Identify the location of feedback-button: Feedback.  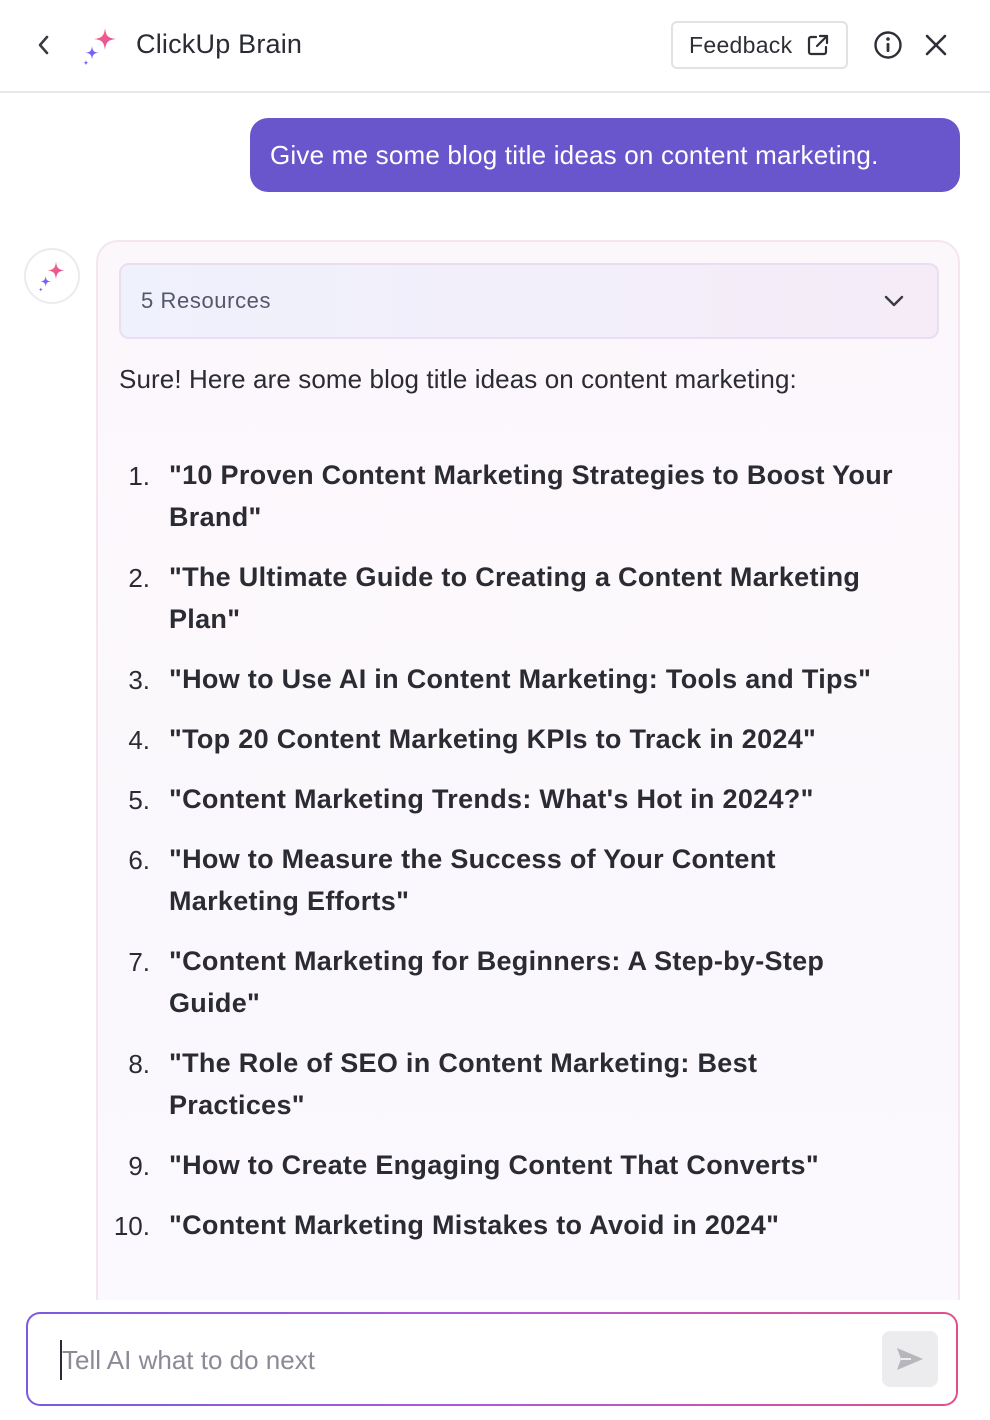
(759, 45).